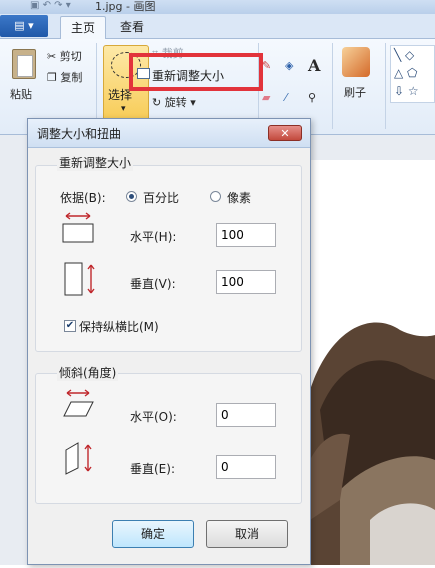  What do you see at coordinates (83, 27) in the screenshot?
I see `tab-home: 主页` at bounding box center [83, 27].